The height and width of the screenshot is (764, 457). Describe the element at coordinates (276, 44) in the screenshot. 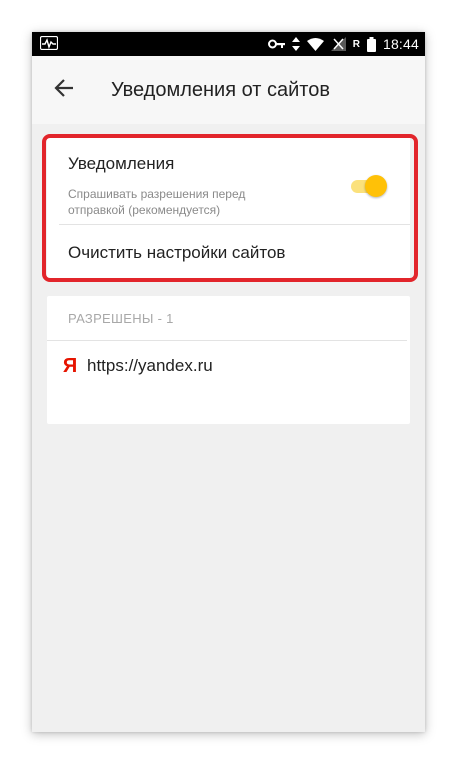

I see `vpn-key-icon` at that location.